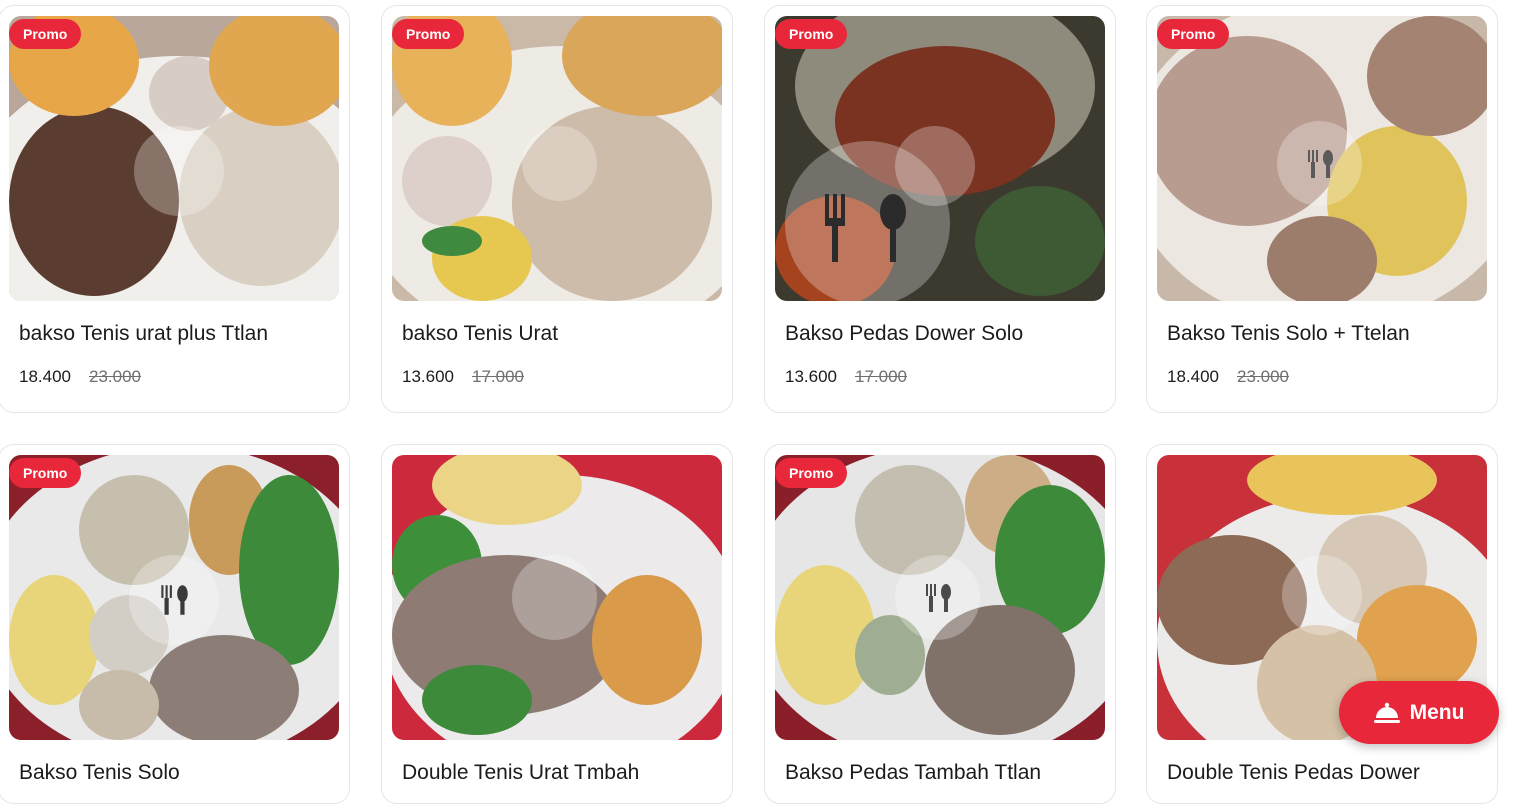 Image resolution: width=1516 pixels, height=804 pixels. Describe the element at coordinates (521, 772) in the screenshot. I see `product-name: Double Tenis Urat Tmbah` at that location.